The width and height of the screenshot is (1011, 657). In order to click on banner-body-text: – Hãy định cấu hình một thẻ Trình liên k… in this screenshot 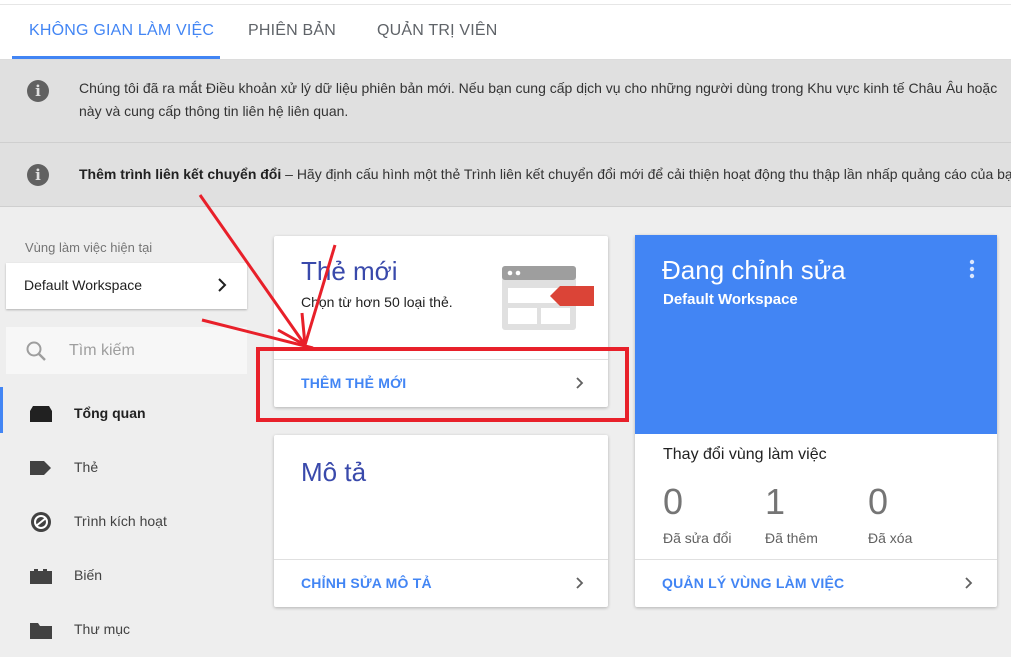, I will do `click(646, 174)`.